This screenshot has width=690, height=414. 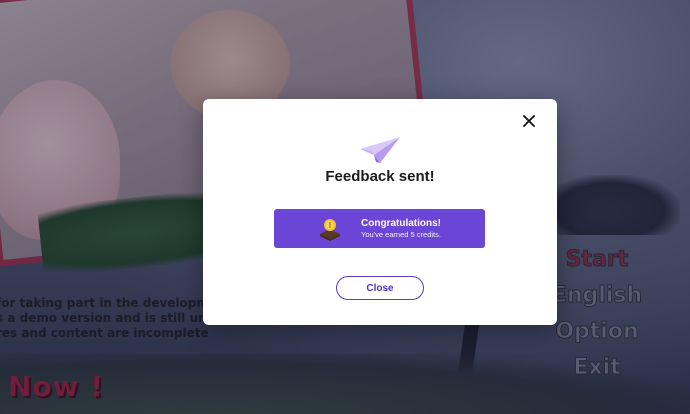 What do you see at coordinates (330, 229) in the screenshot?
I see `coin-reward-icon` at bounding box center [330, 229].